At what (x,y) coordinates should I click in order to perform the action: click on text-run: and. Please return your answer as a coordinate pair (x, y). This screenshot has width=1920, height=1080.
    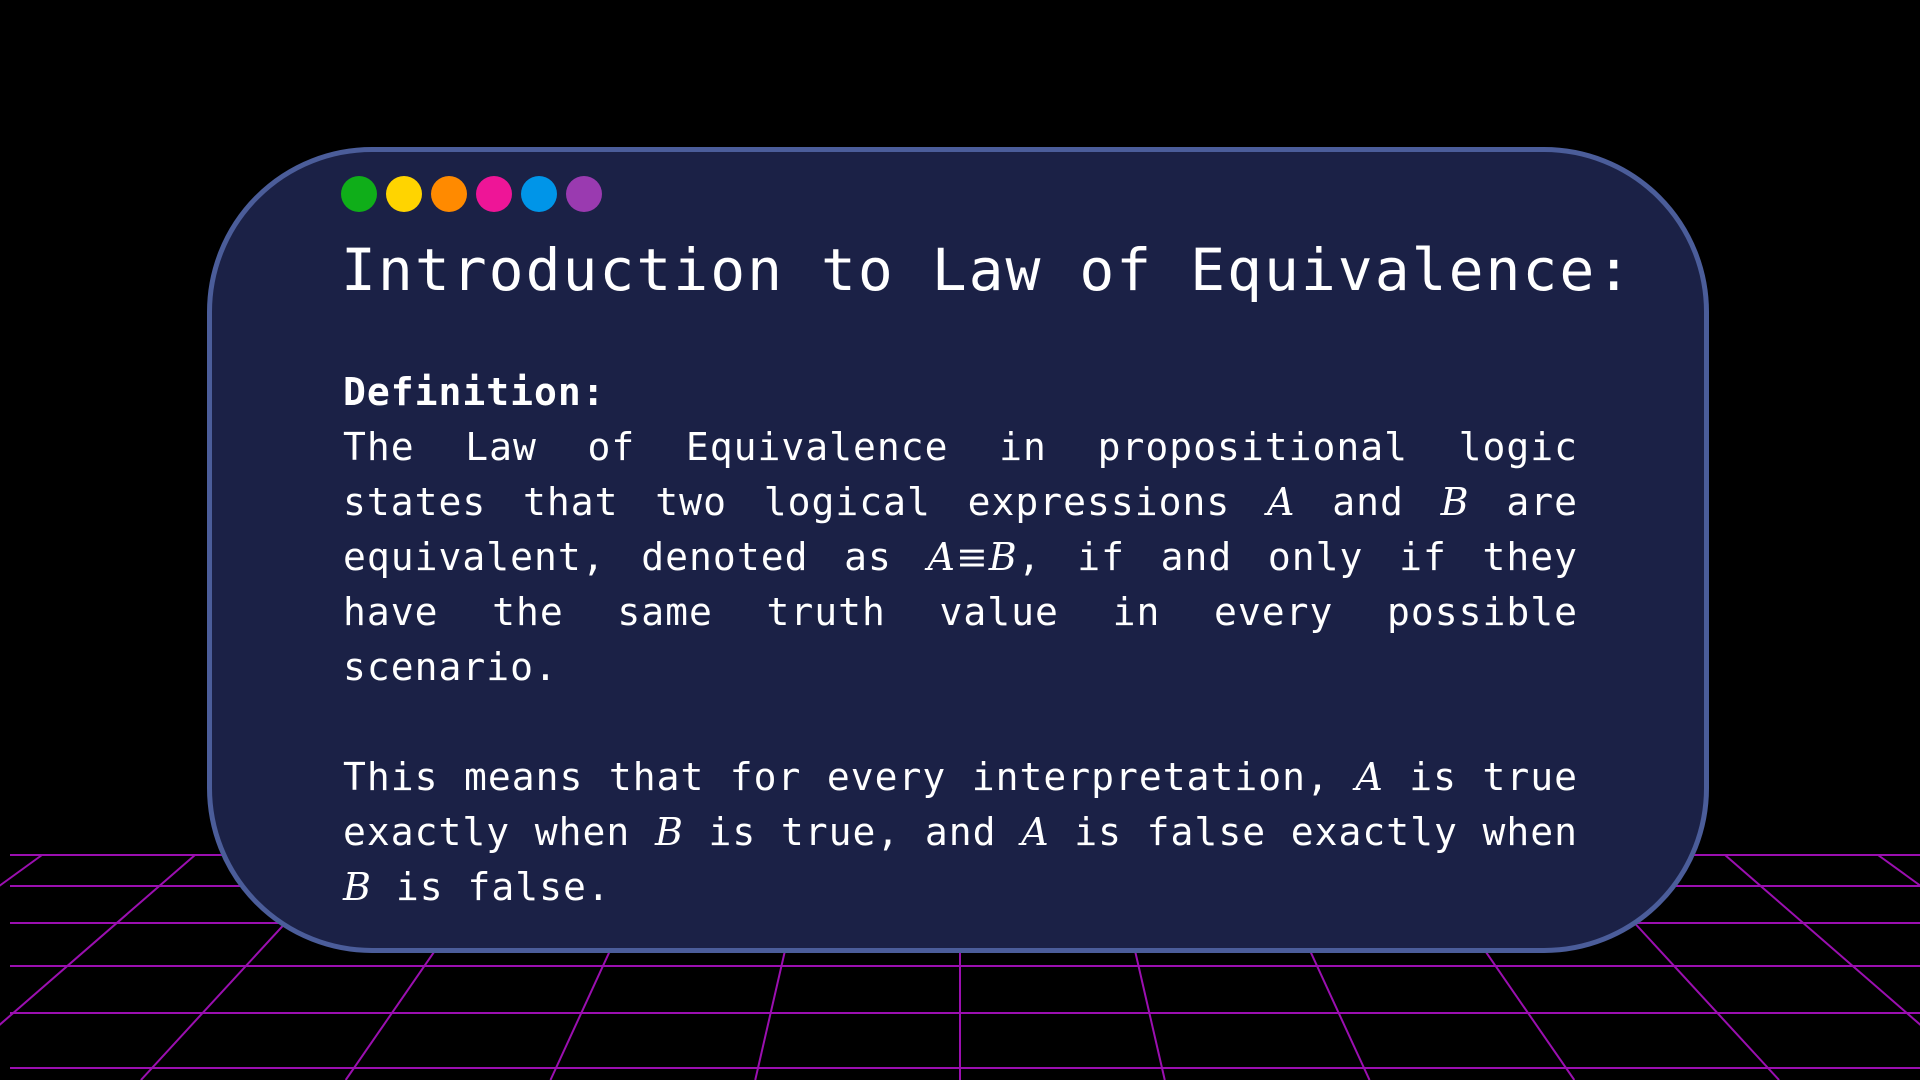
    Looking at the image, I should click on (1368, 502).